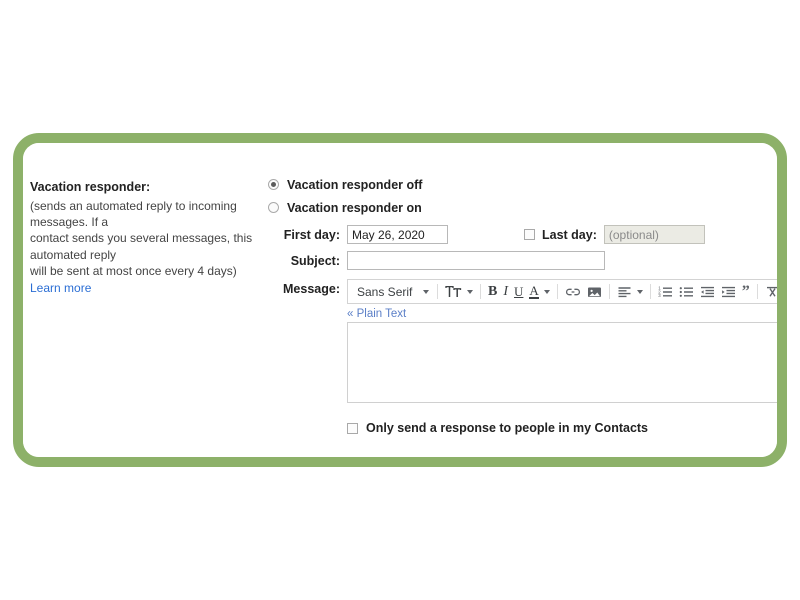  What do you see at coordinates (273, 184) in the screenshot?
I see `radio-responder-off` at bounding box center [273, 184].